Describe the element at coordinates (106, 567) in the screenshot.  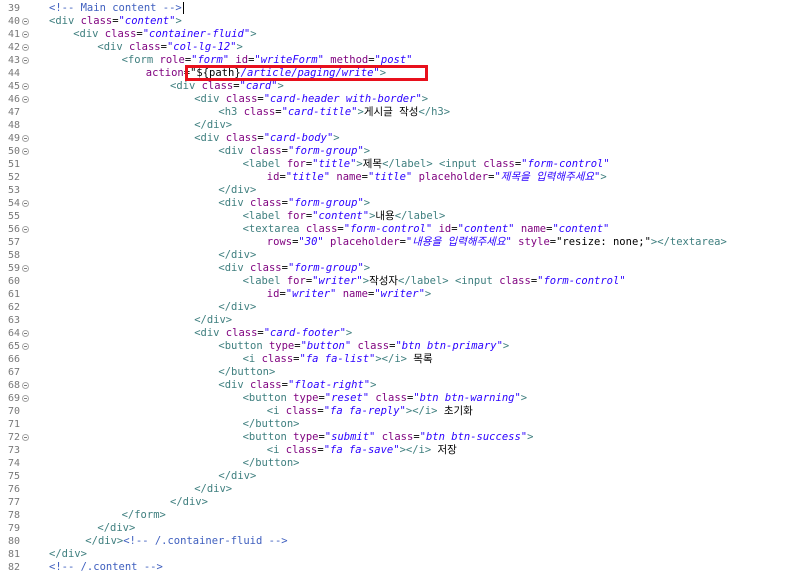
I see `code-text: <!-- /.content -->` at that location.